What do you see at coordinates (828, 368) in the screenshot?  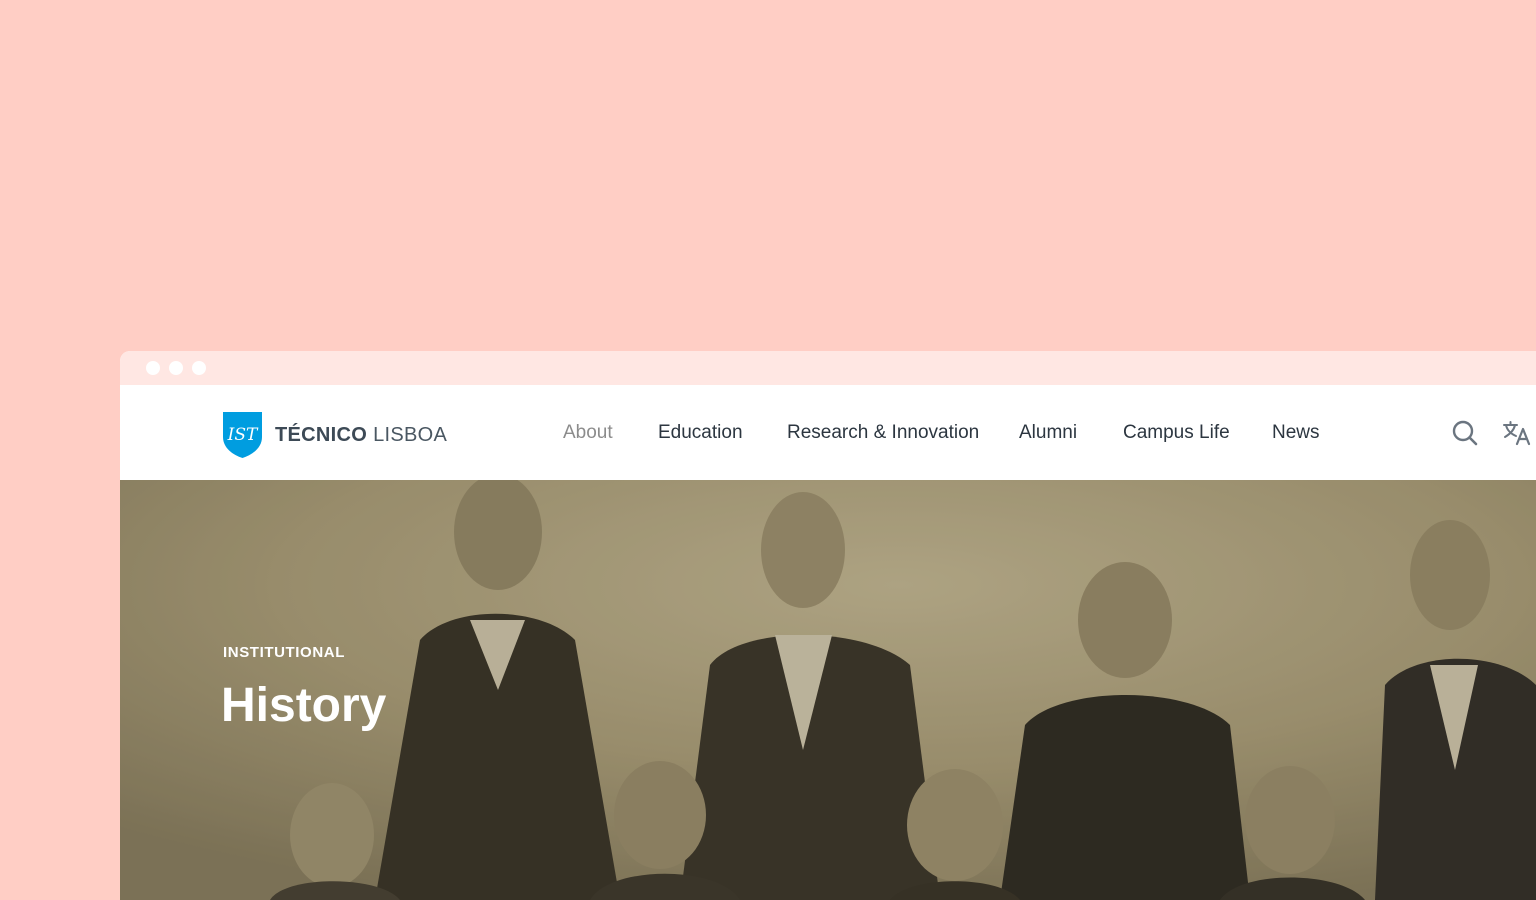 I see `browser-titlebar` at bounding box center [828, 368].